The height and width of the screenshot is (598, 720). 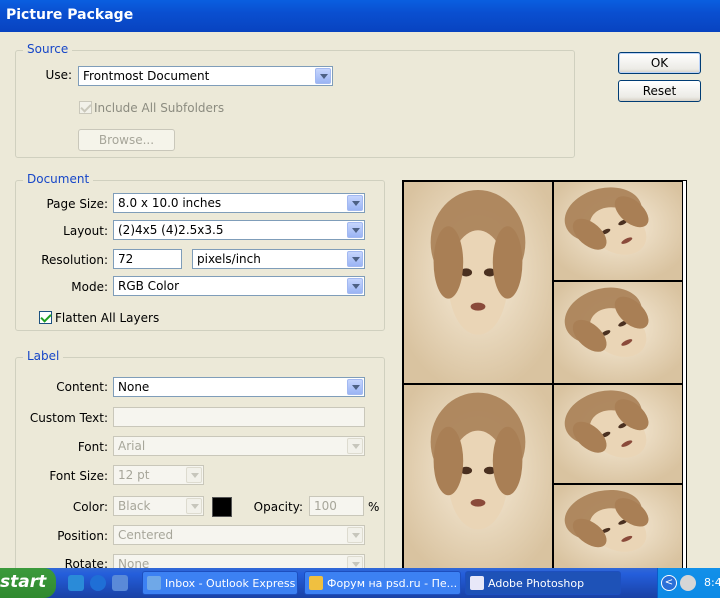 I want to click on use-select: Frontmost Document, so click(x=205, y=76).